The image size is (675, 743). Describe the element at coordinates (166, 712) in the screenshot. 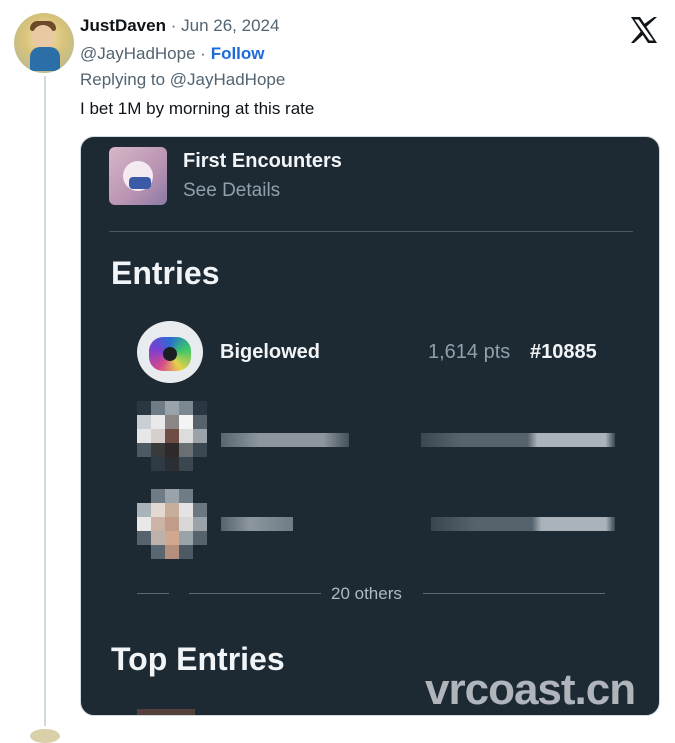

I see `blurred-avatar-partial` at that location.